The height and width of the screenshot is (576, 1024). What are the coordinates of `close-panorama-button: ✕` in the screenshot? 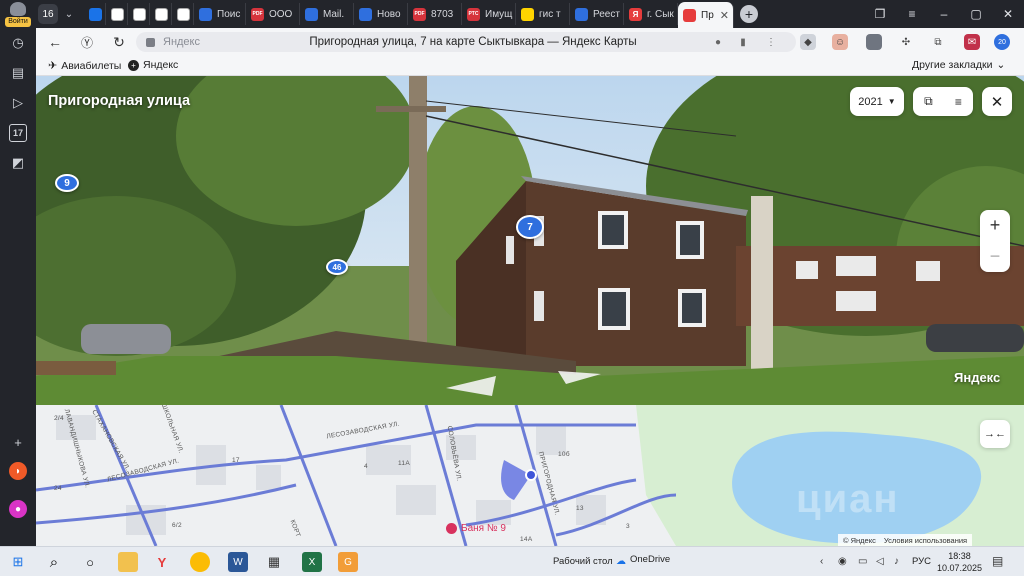 It's located at (997, 101).